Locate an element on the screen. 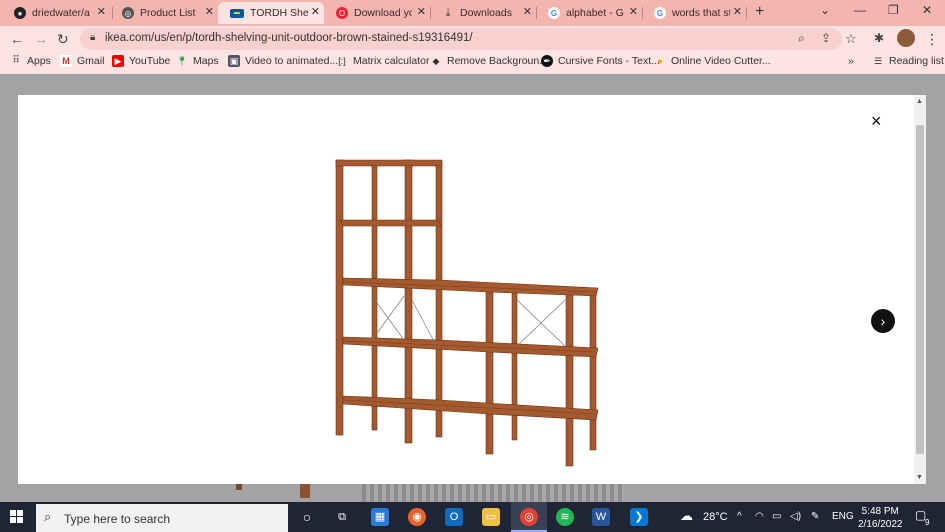 The image size is (945, 532). volume-icon: ◁) is located at coordinates (795, 516).